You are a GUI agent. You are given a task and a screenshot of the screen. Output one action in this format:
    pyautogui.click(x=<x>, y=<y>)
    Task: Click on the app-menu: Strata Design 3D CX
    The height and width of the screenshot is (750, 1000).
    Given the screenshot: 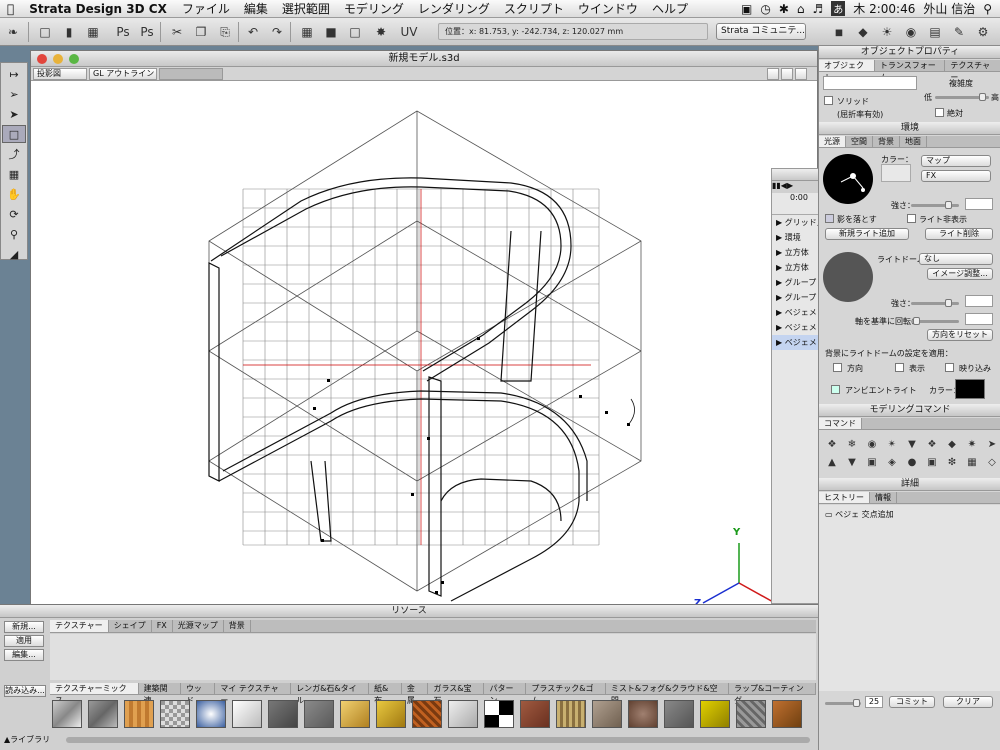 What is the action you would take?
    pyautogui.click(x=98, y=9)
    